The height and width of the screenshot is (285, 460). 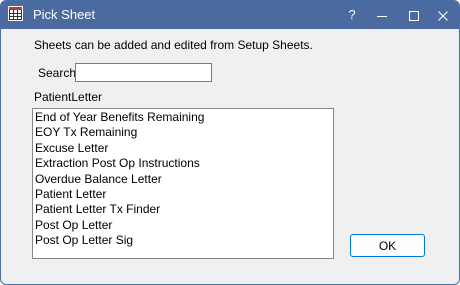 I want to click on list-item: Excuse Letter, so click(x=183, y=148).